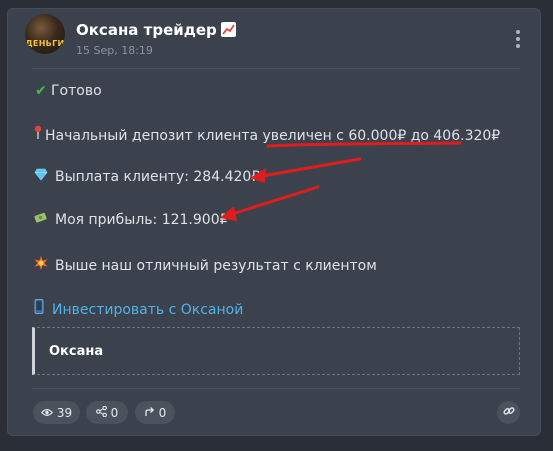 The height and width of the screenshot is (451, 553). What do you see at coordinates (41, 265) in the screenshot?
I see `collision-icon` at bounding box center [41, 265].